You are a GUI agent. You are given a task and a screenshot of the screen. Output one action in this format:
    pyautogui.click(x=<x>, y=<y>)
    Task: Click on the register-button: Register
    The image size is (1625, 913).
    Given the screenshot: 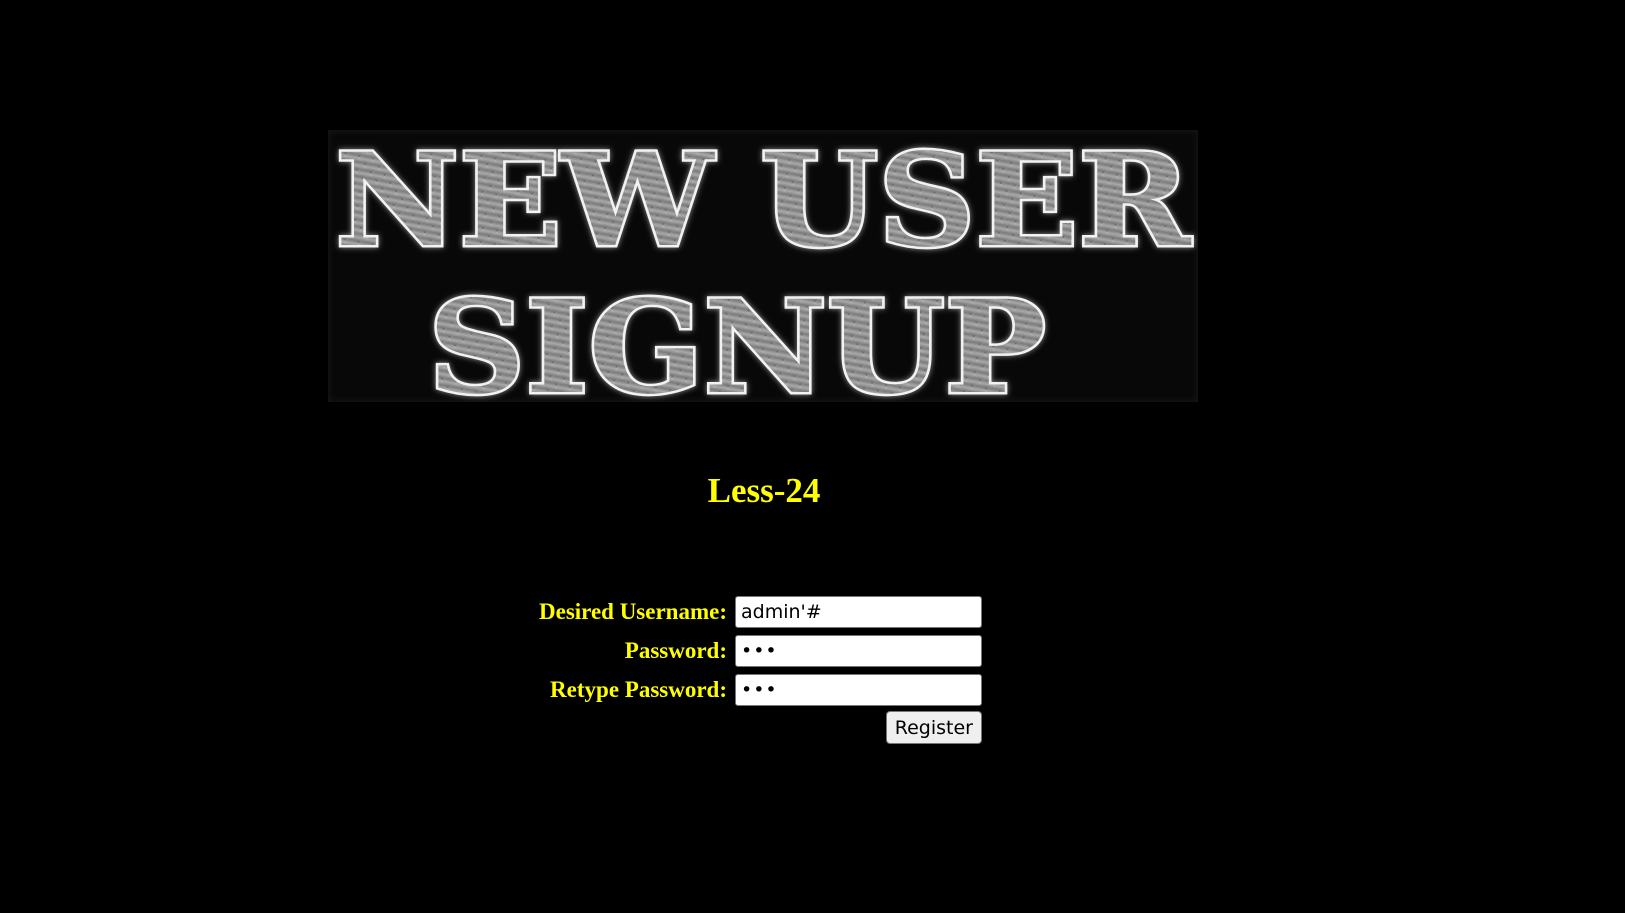 What is the action you would take?
    pyautogui.click(x=933, y=727)
    